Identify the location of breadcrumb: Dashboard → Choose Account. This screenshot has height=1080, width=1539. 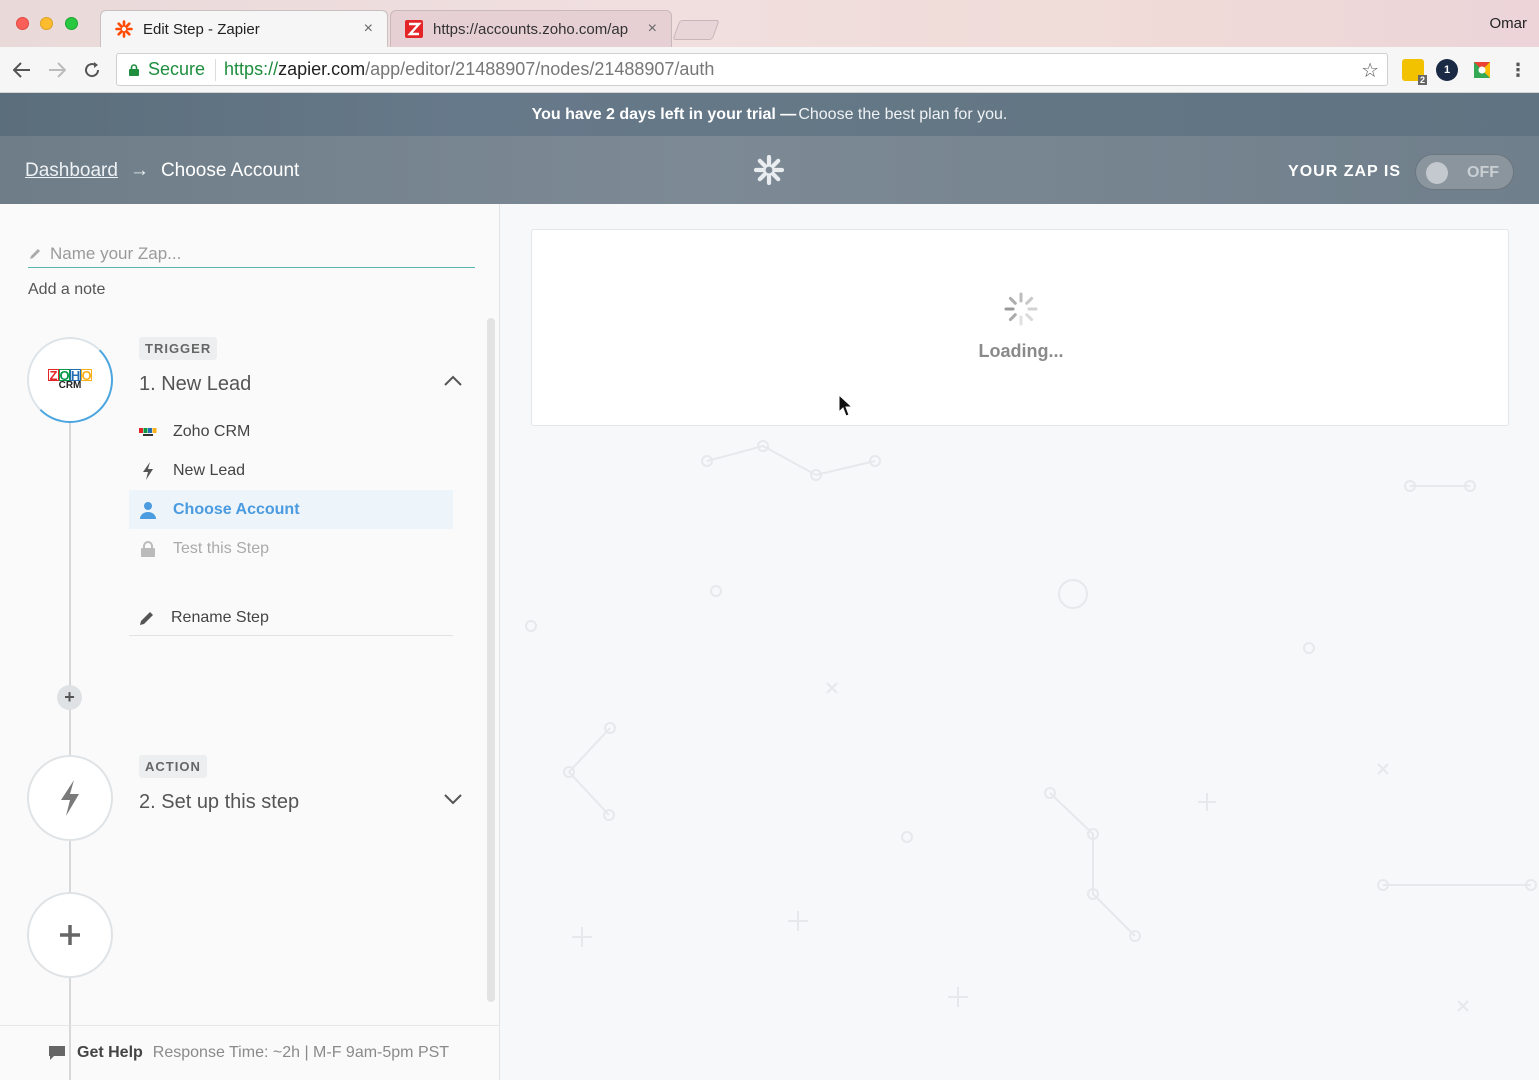
(162, 171).